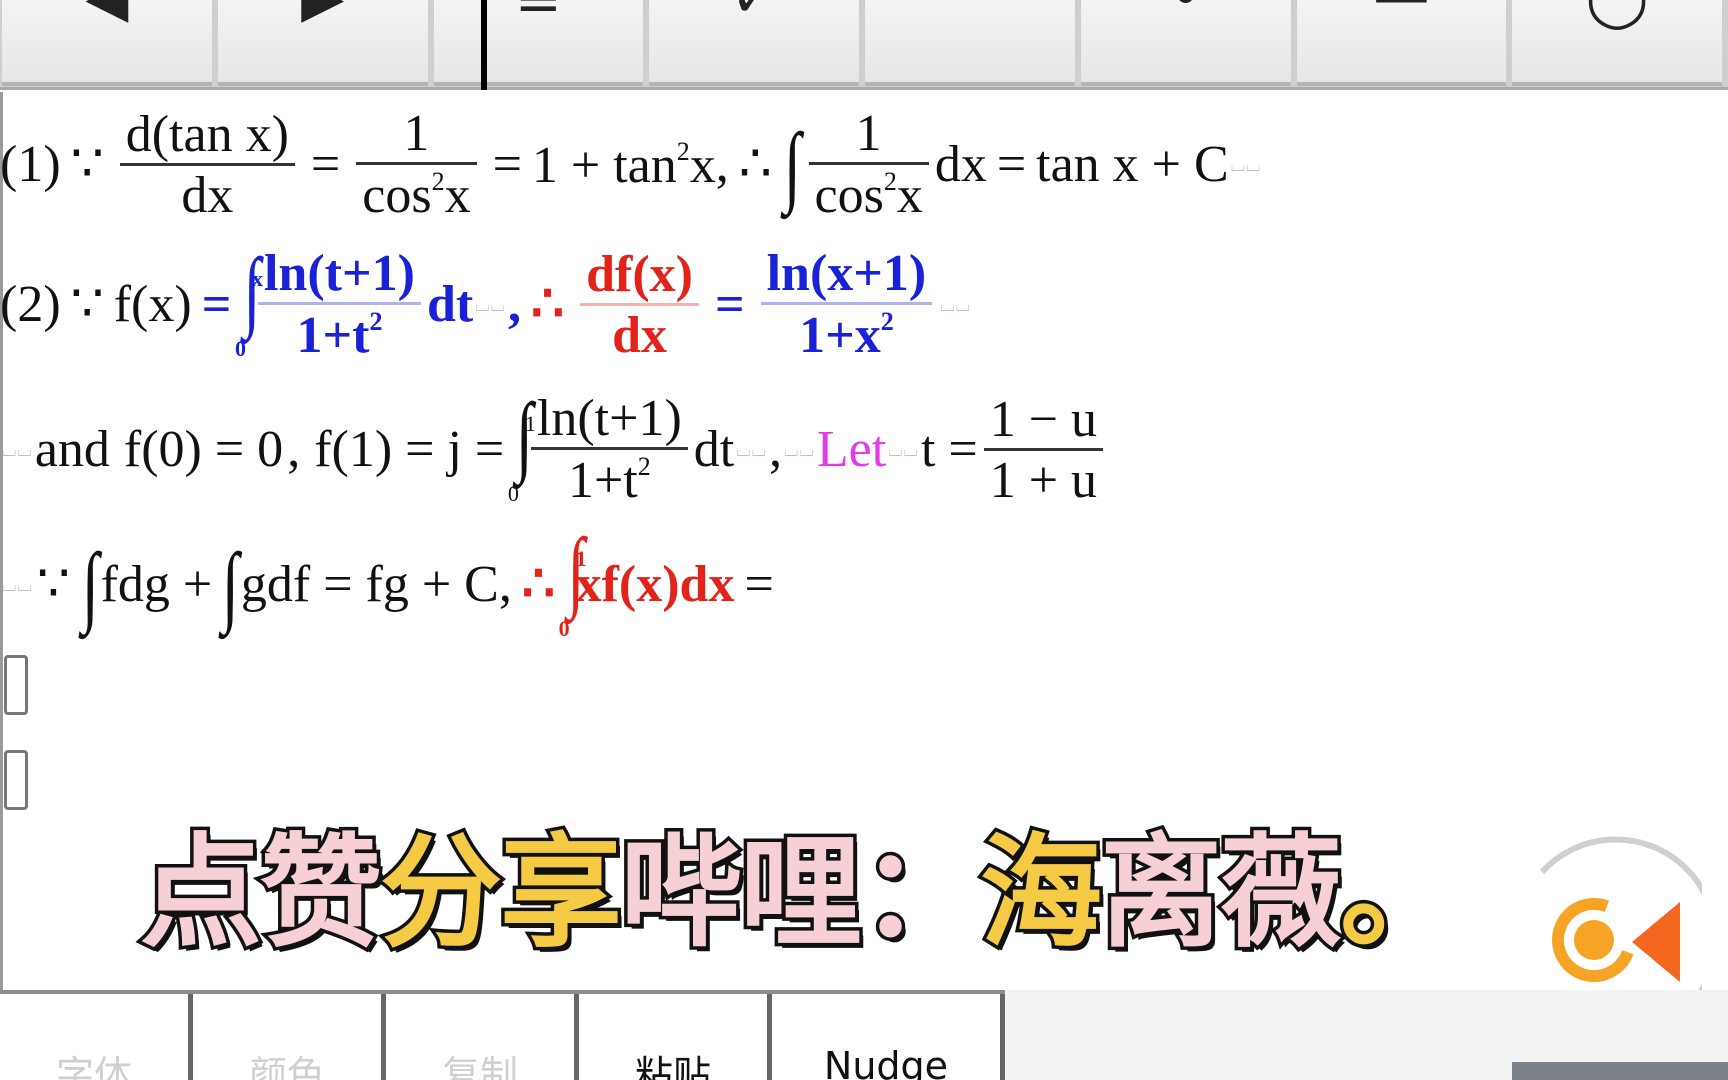 The width and height of the screenshot is (1728, 1080). I want to click on toolbar-cursor-divider, so click(484, 45).